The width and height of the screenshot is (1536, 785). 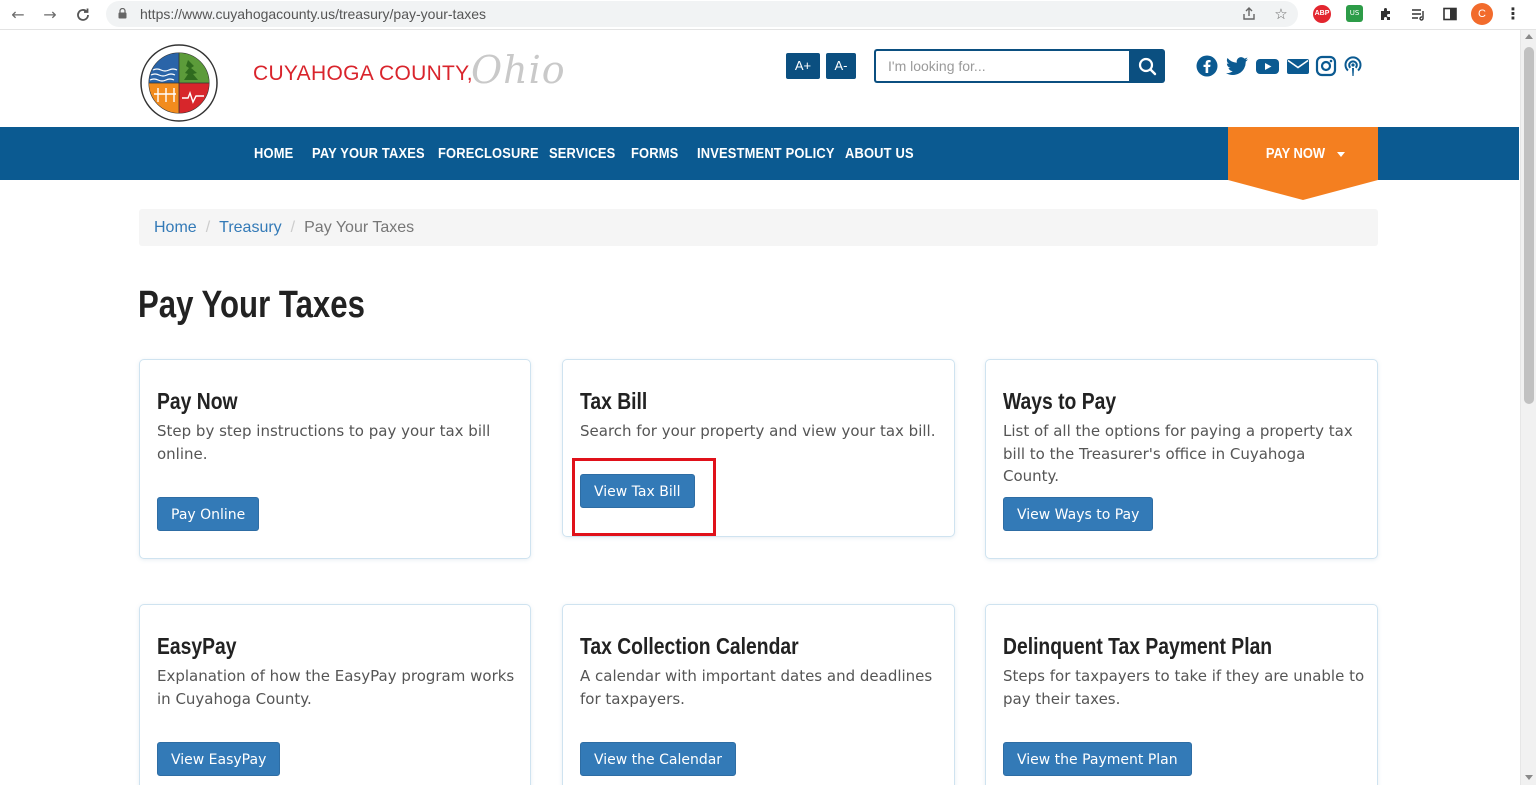 I want to click on youtube-icon, so click(x=1267, y=66).